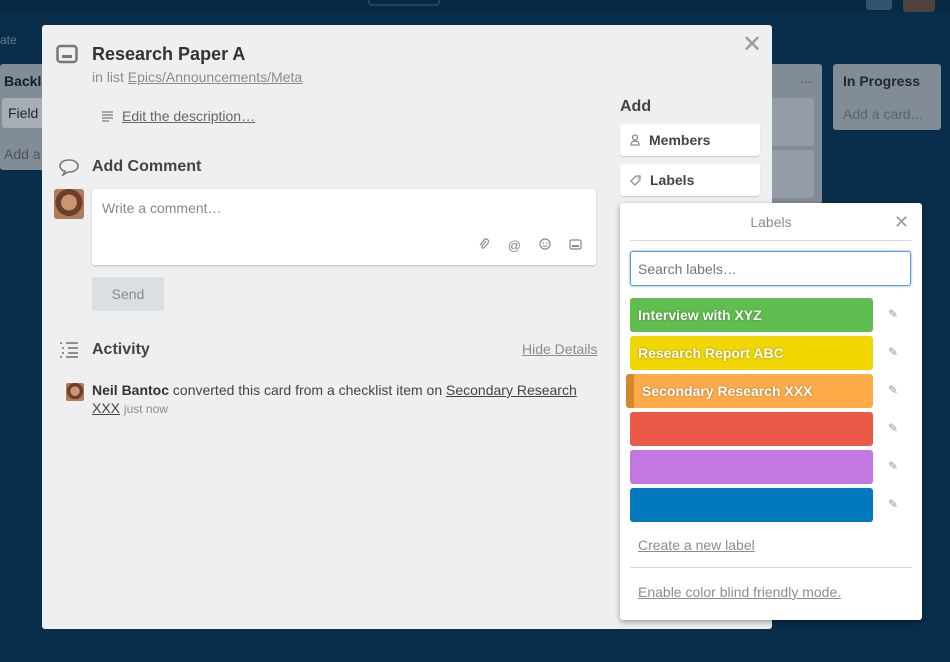 Image resolution: width=950 pixels, height=662 pixels. Describe the element at coordinates (484, 245) in the screenshot. I see `paperclip-icon` at that location.